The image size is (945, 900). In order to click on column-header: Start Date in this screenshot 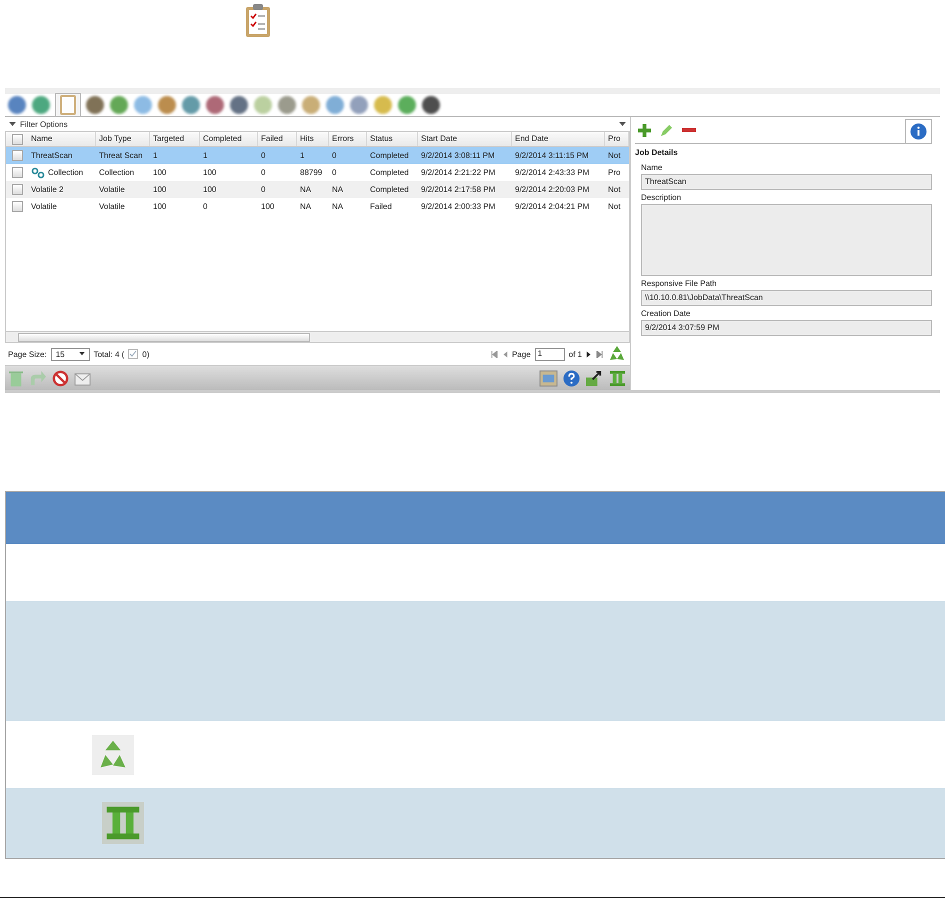, I will do `click(465, 139)`.